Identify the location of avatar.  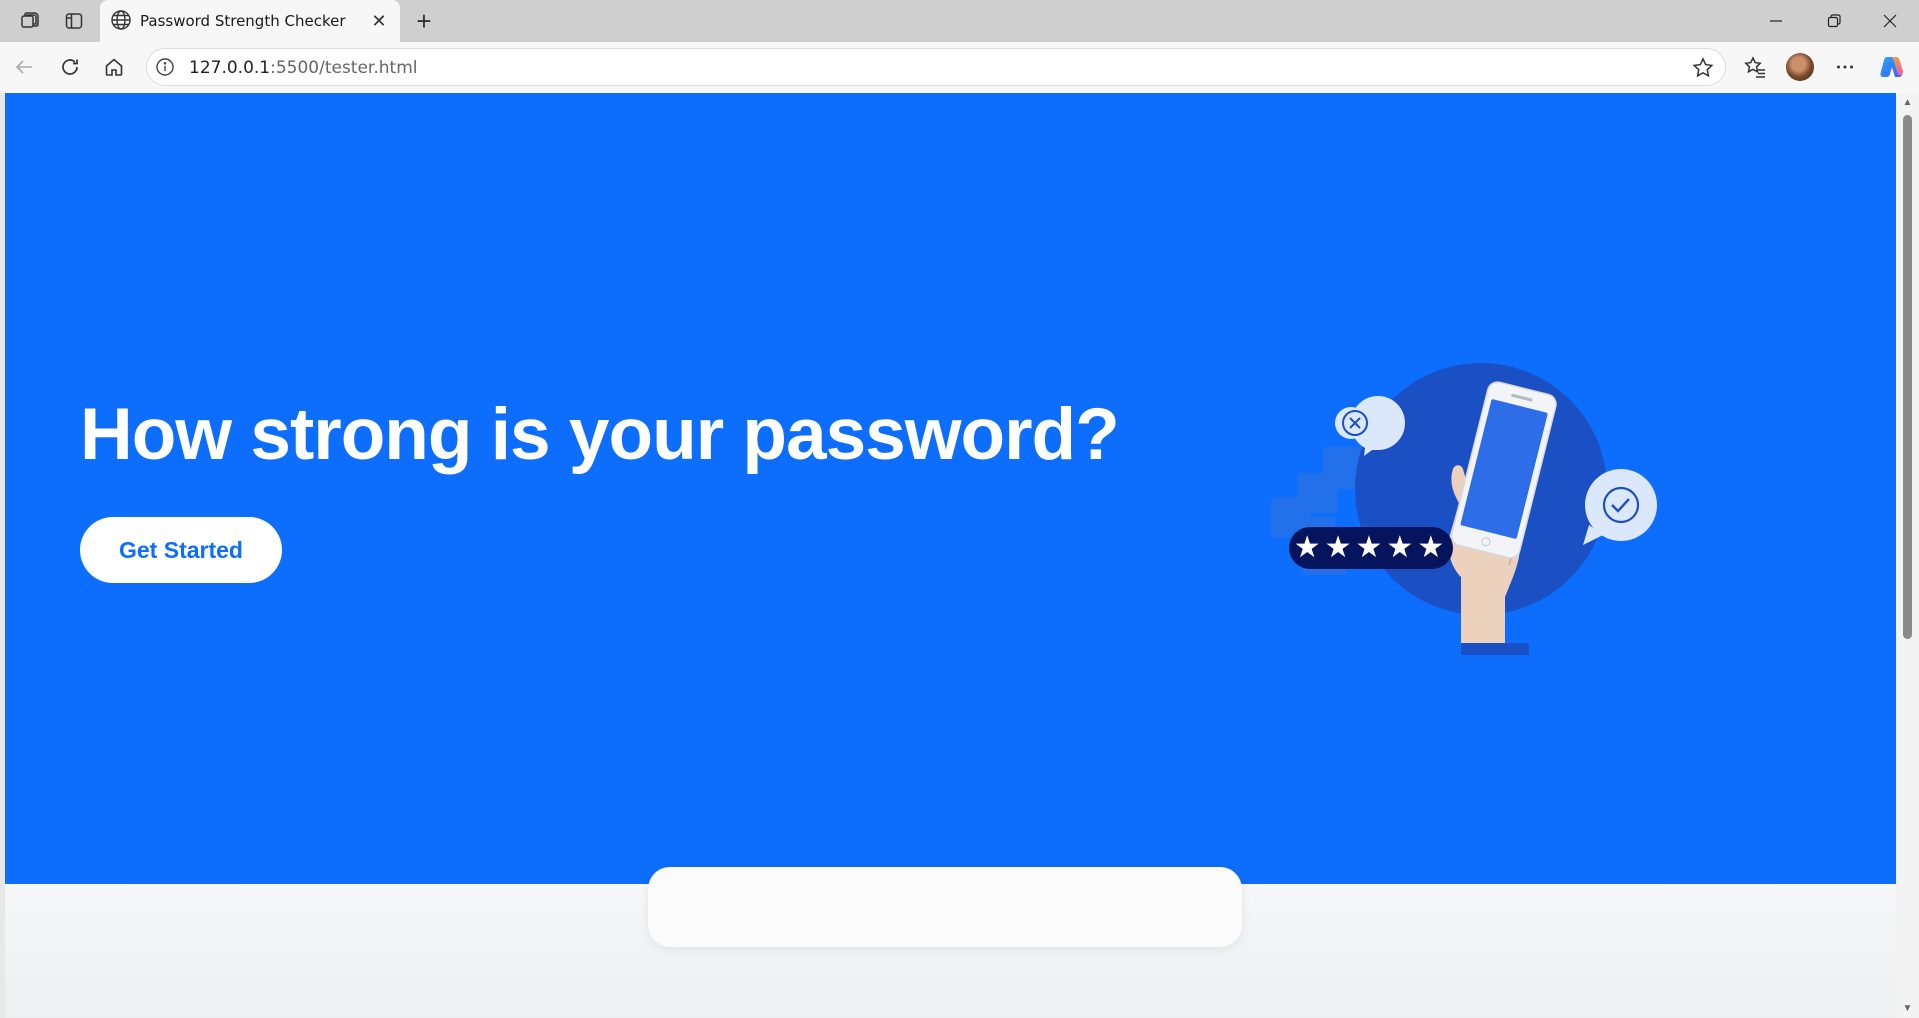
(1800, 67).